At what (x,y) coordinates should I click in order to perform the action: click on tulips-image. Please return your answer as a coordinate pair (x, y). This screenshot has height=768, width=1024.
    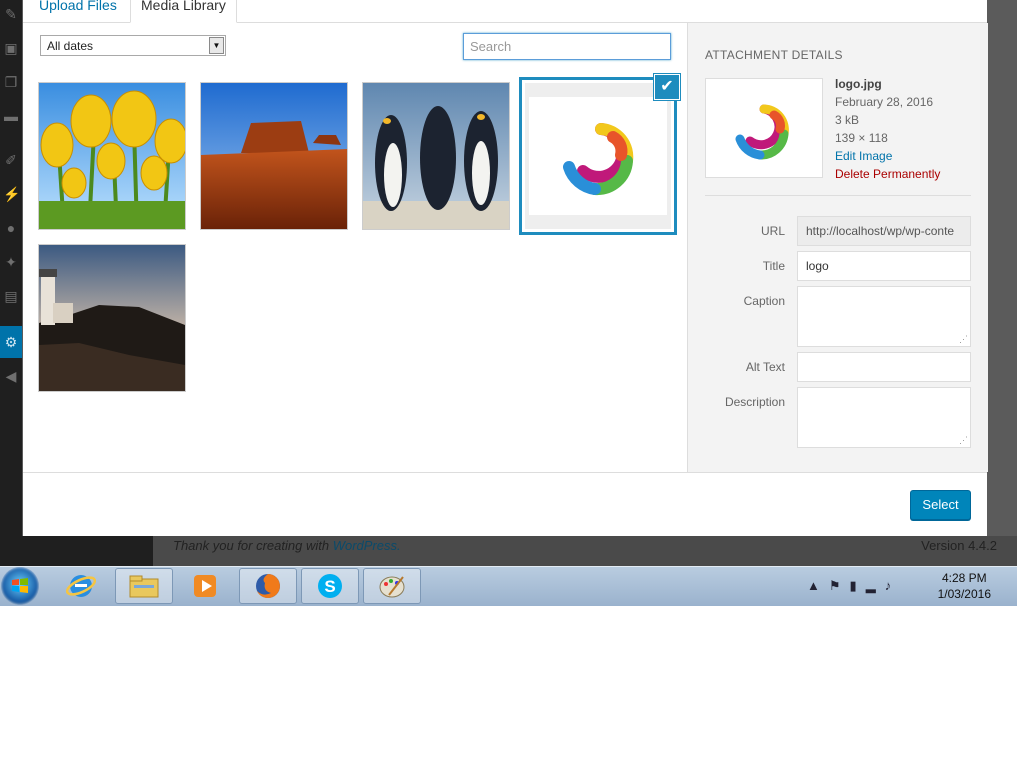
    Looking at the image, I should click on (112, 156).